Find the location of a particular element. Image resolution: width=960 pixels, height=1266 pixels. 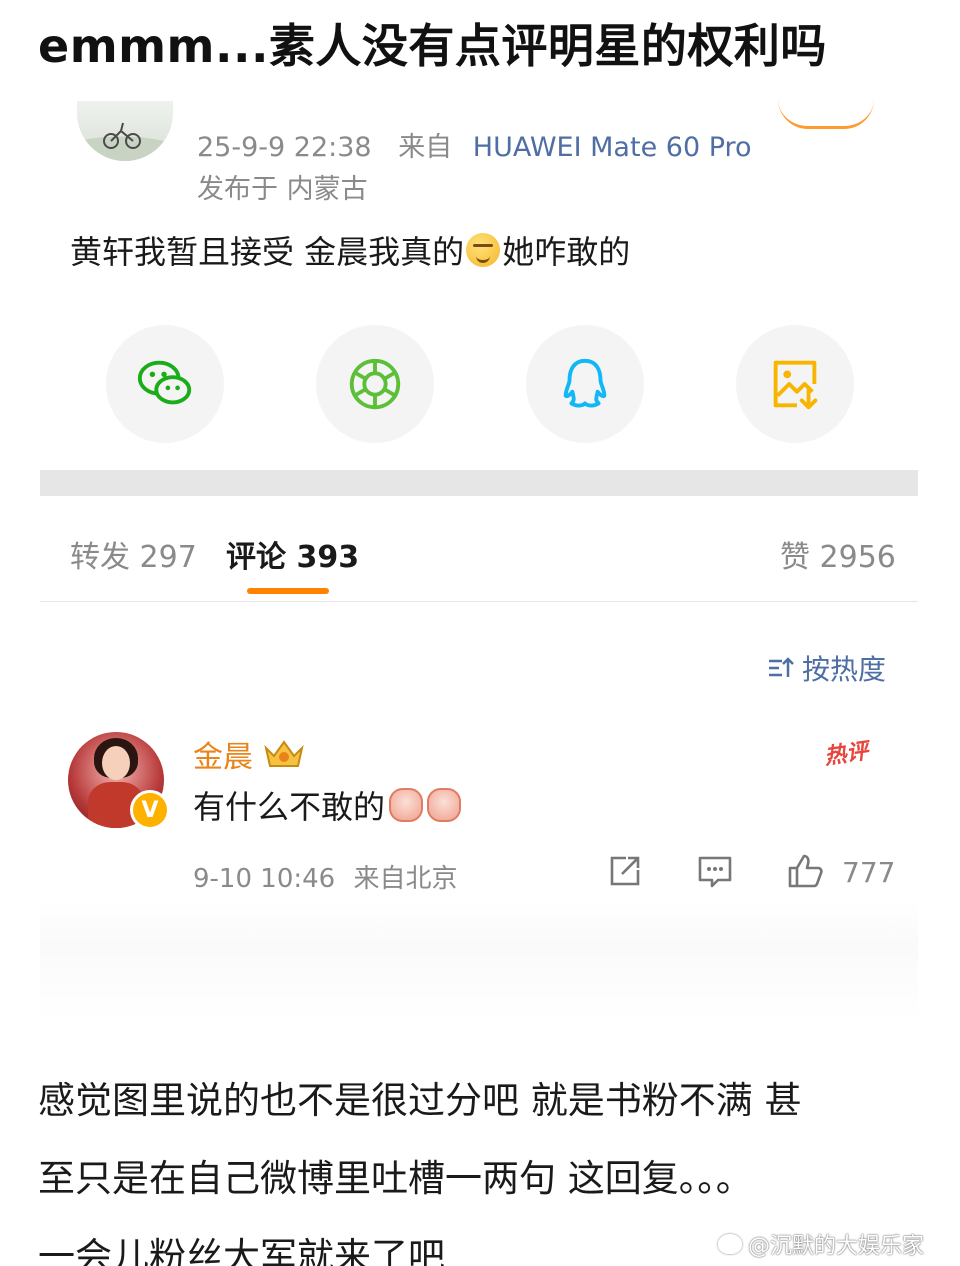

share-moments-button is located at coordinates (375, 384).